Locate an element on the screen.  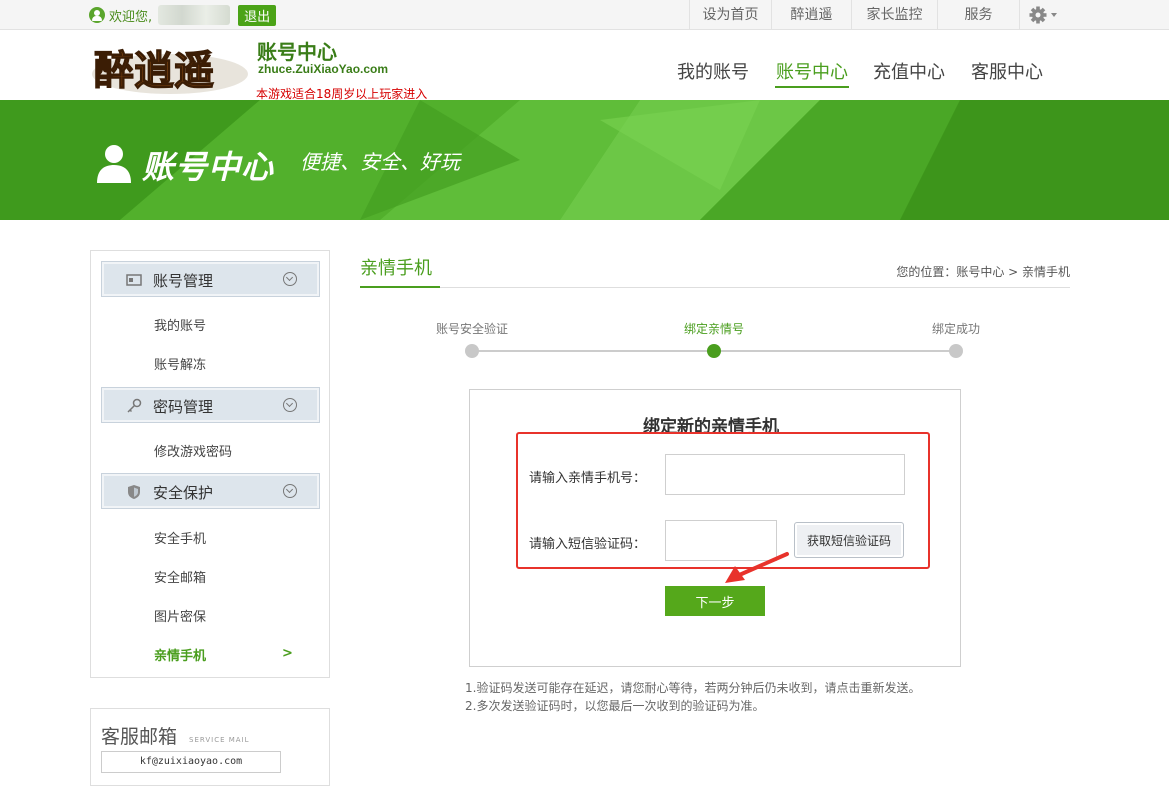
sidebar-group-label: 密码管理 is located at coordinates (183, 407).